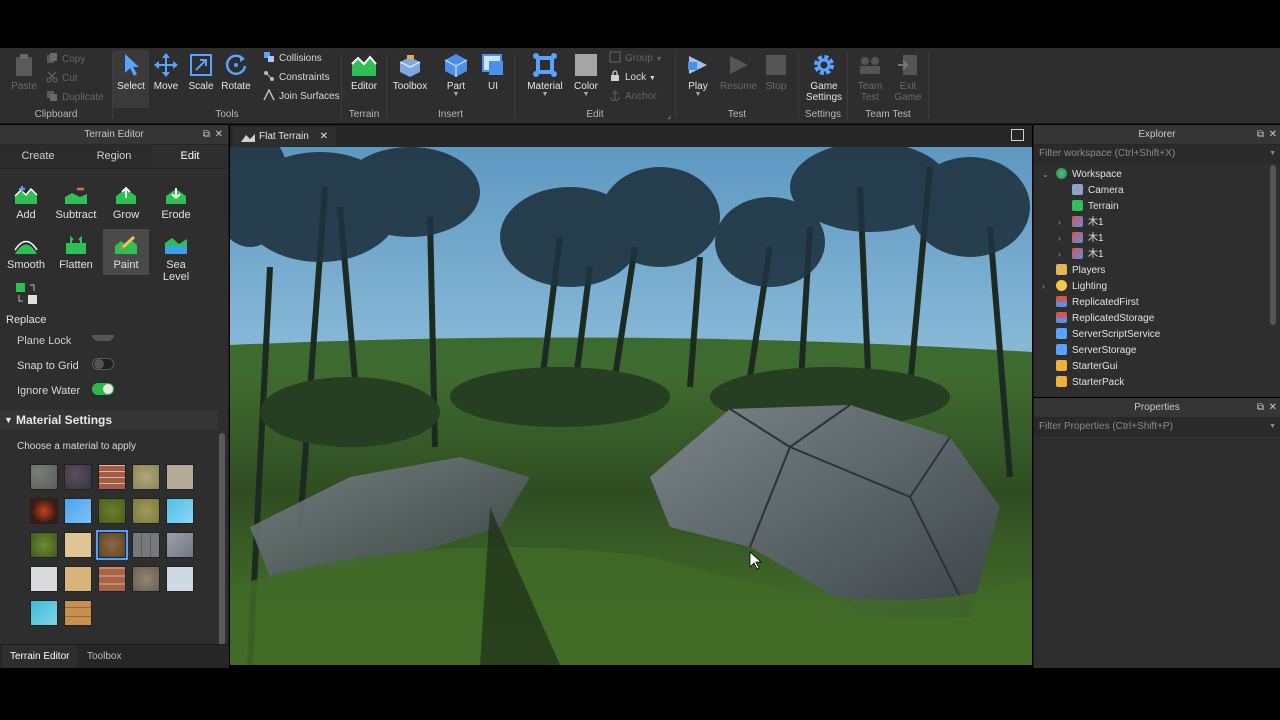  I want to click on material-water, so click(44, 613).